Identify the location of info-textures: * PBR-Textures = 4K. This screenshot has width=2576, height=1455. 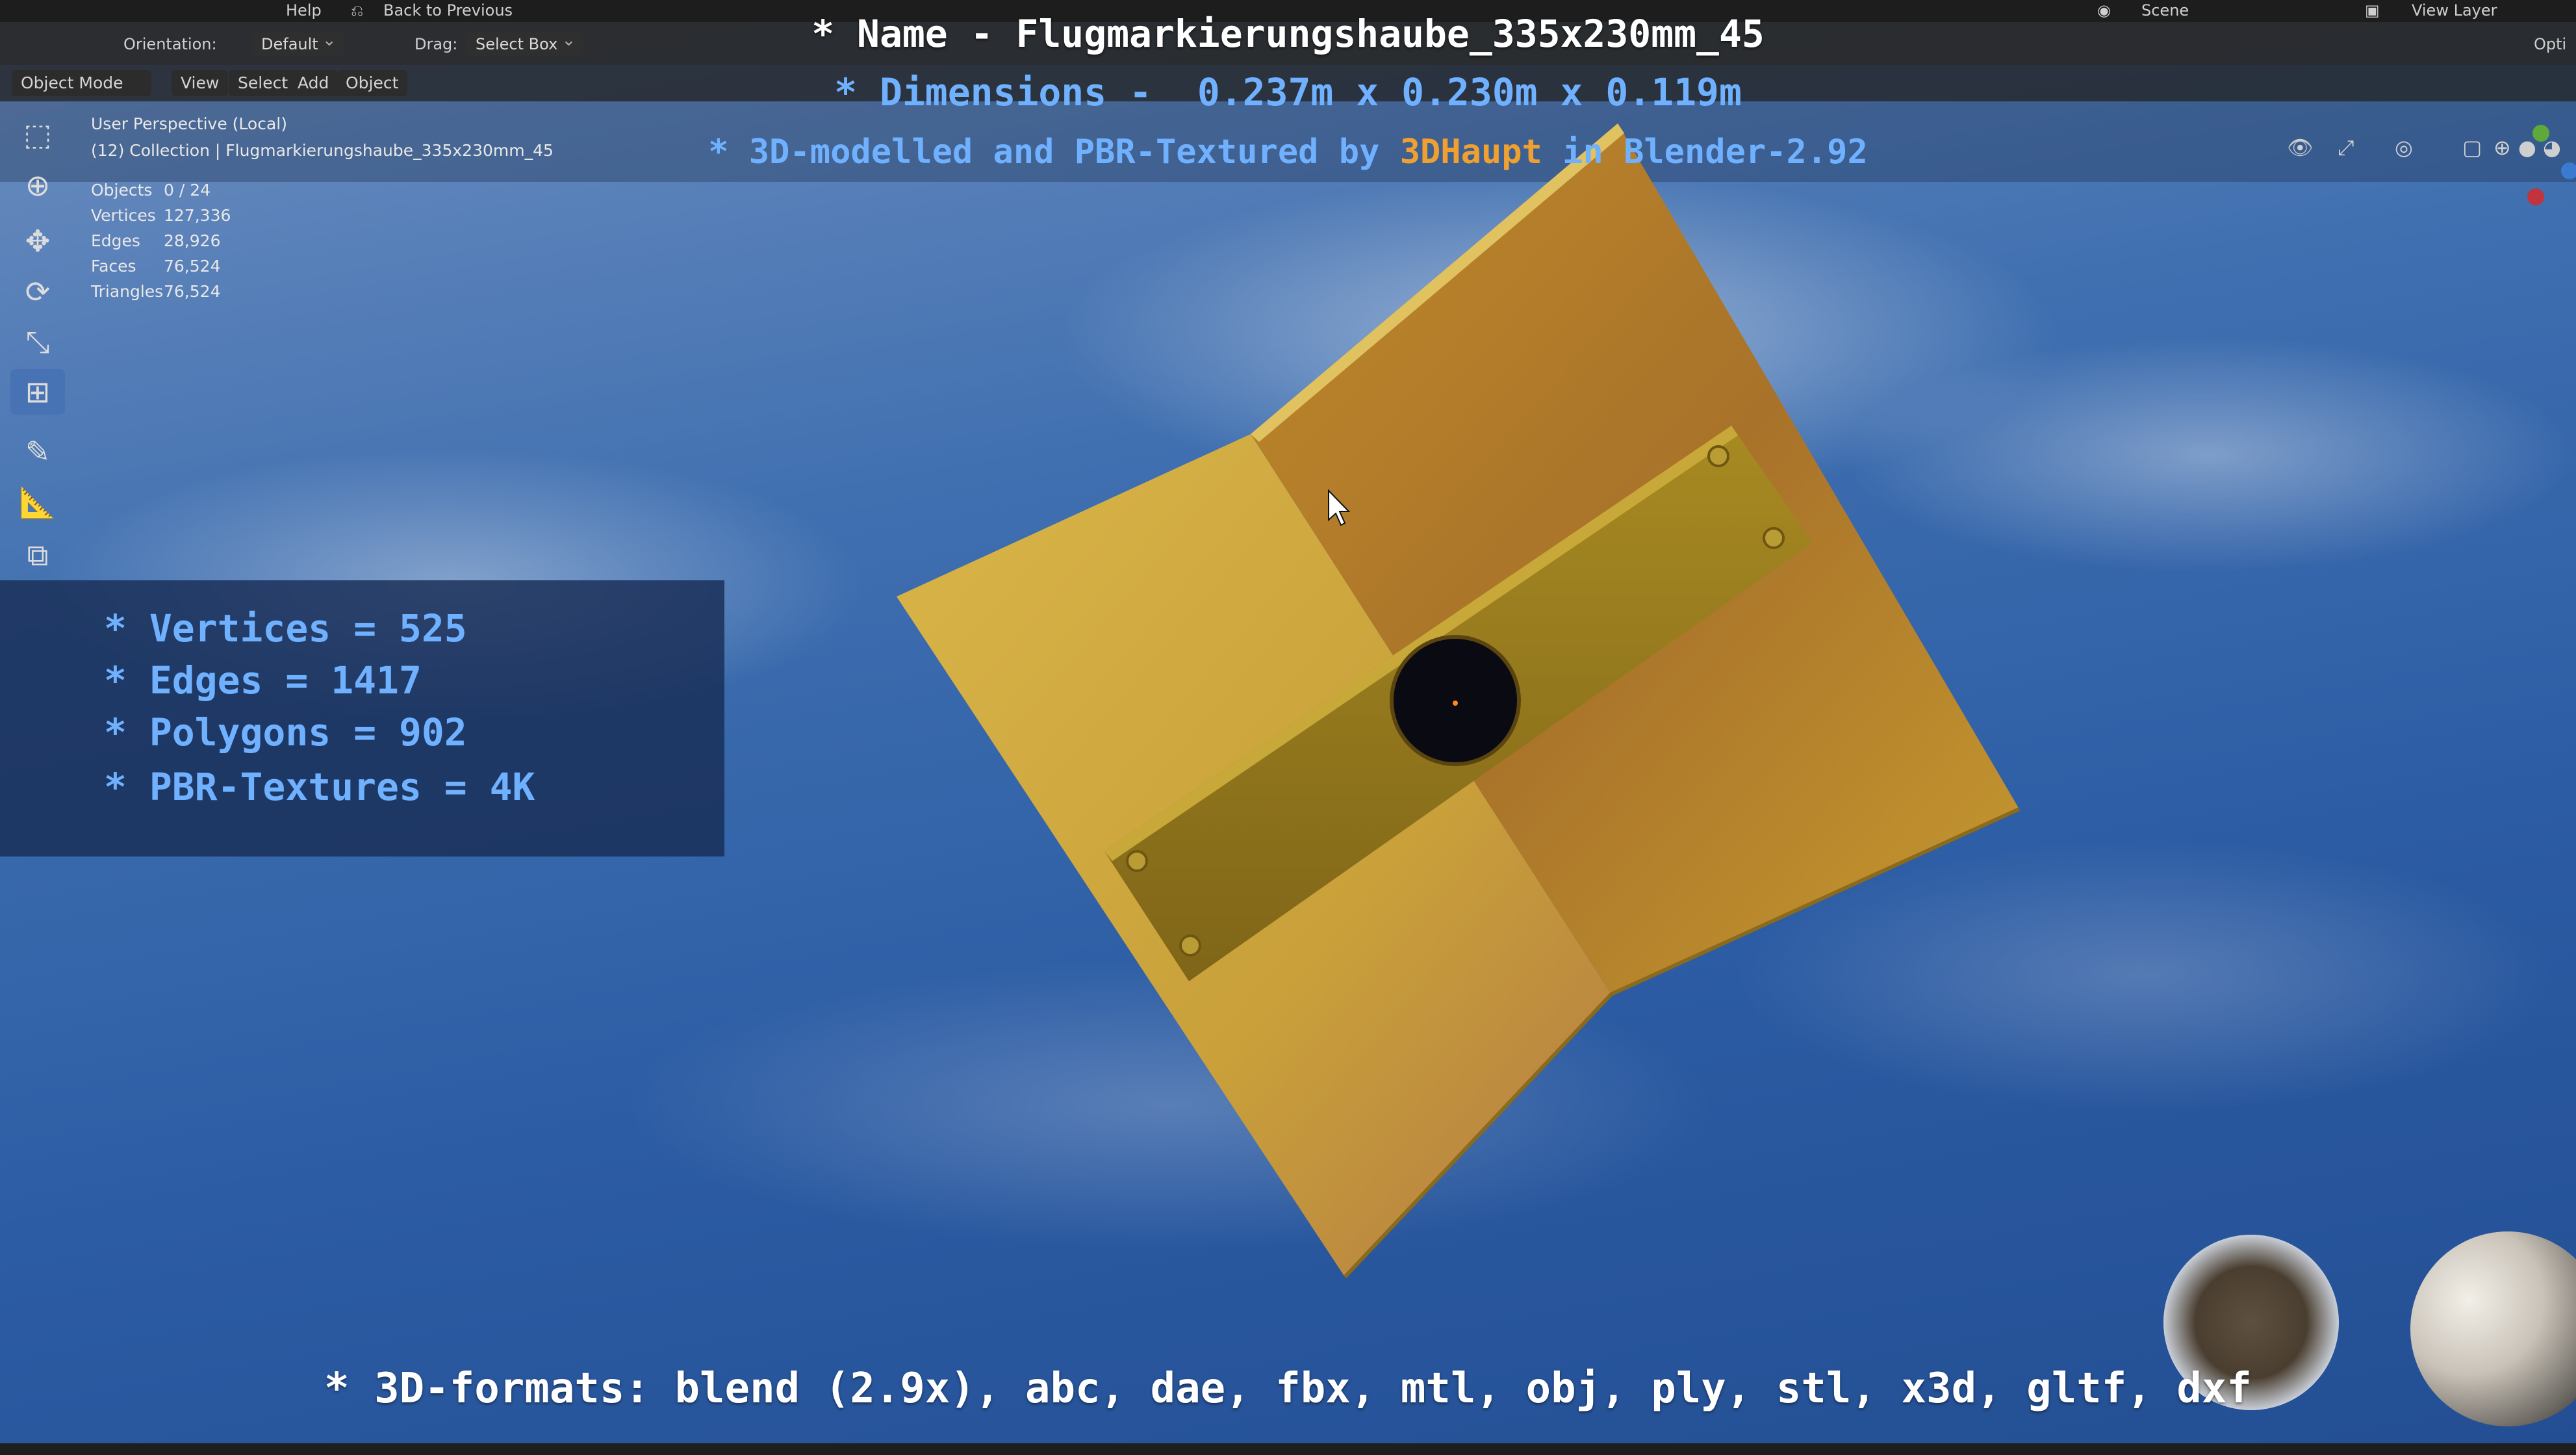
(319, 787).